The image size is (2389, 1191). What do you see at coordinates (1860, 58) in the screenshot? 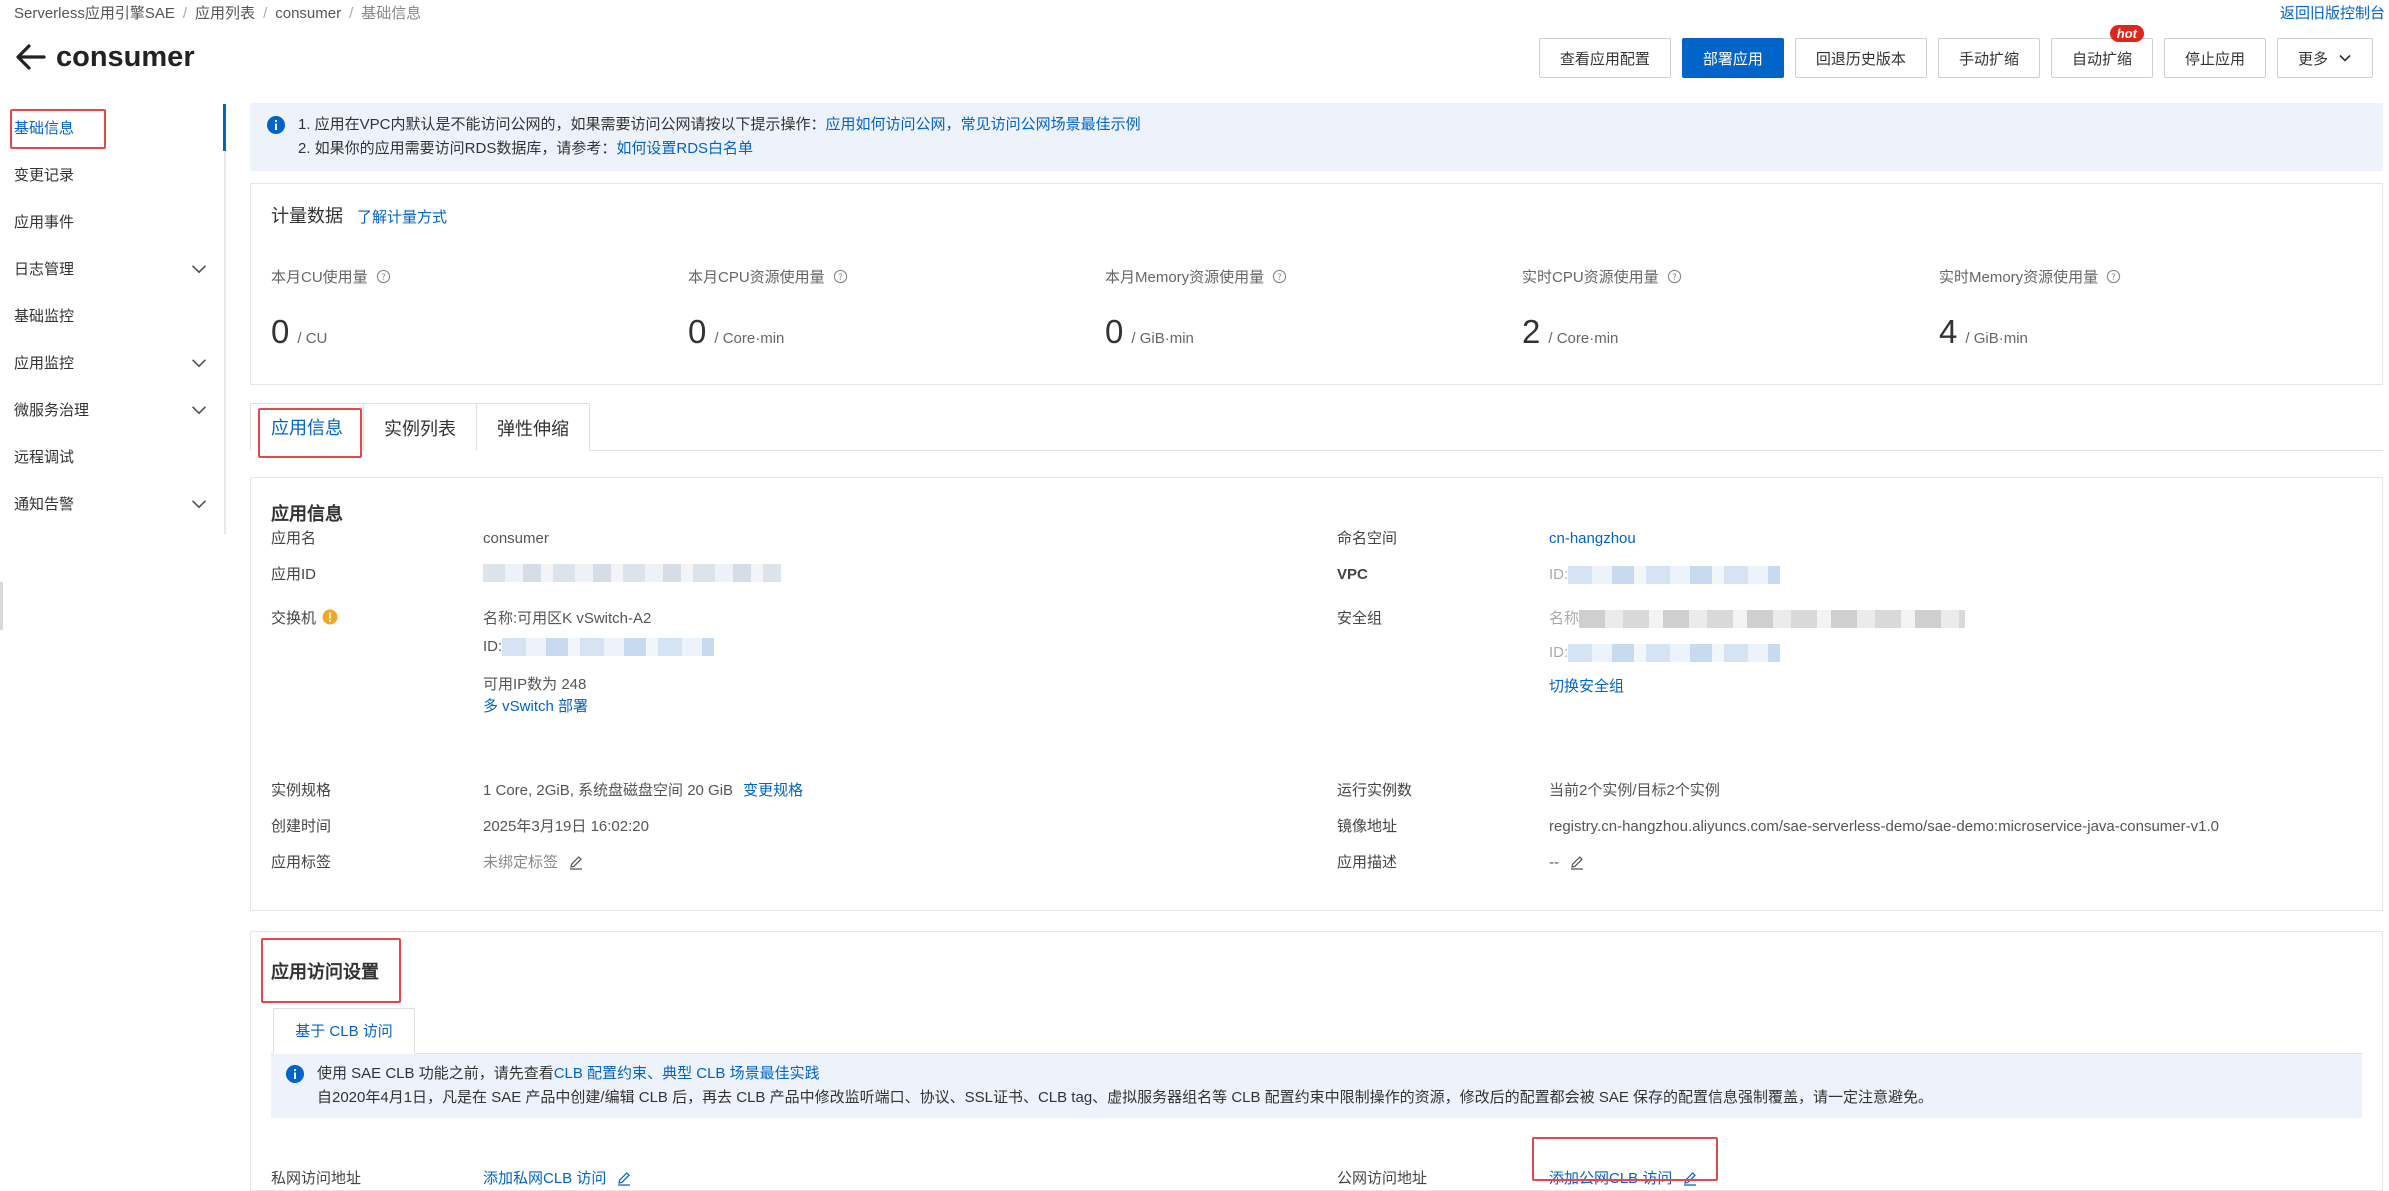
I see `rollback-button: 回退历史版本` at bounding box center [1860, 58].